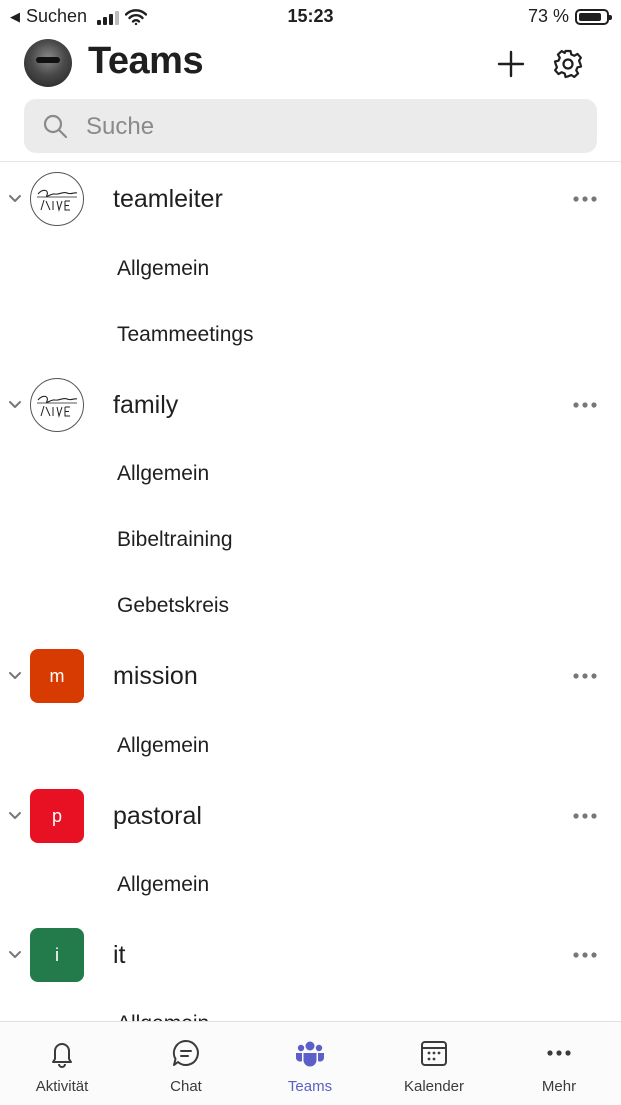  What do you see at coordinates (593, 16) in the screenshot?
I see `battery-icon` at bounding box center [593, 16].